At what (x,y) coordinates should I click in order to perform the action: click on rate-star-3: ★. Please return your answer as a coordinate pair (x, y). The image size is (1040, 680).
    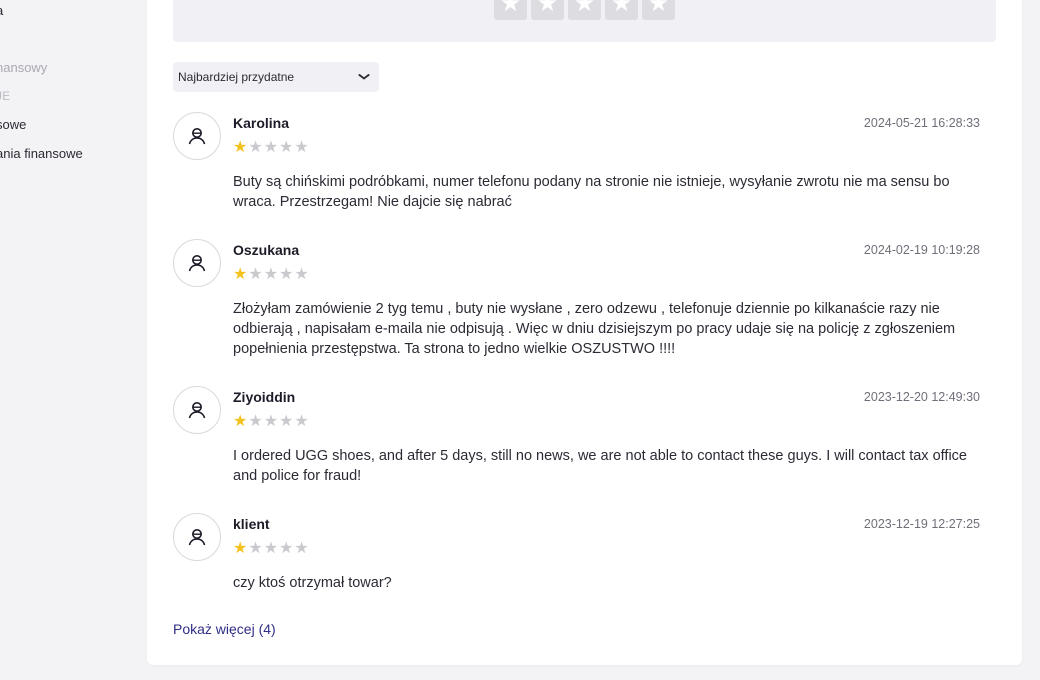
    Looking at the image, I should click on (584, 10).